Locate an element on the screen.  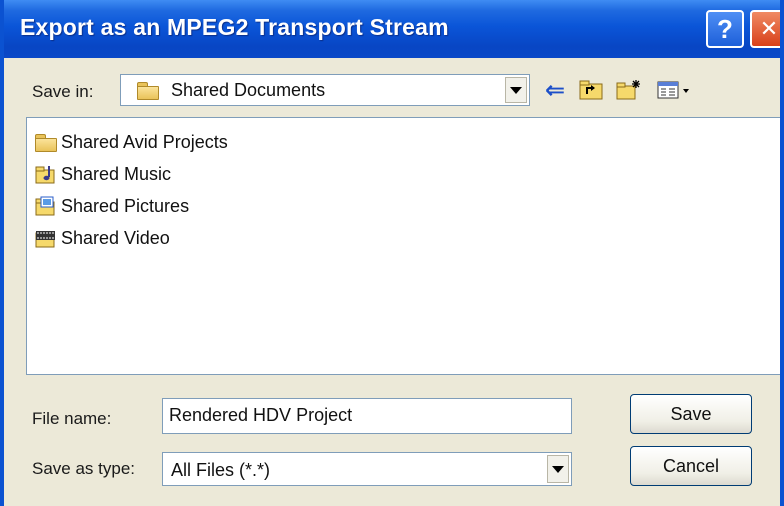
save-as-type-label: Save as type: is located at coordinates (84, 468).